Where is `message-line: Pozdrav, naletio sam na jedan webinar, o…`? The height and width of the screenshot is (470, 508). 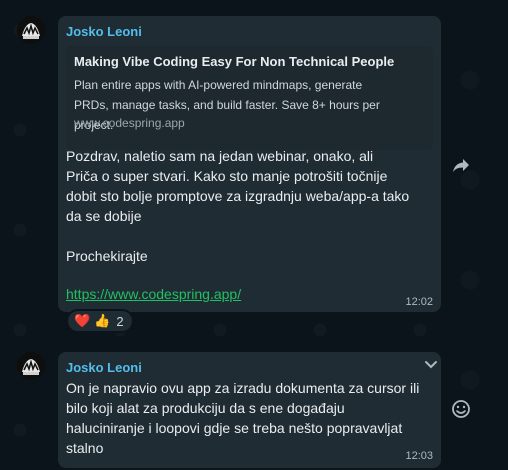
message-line: Pozdrav, naletio sam na jedan webinar, o… is located at coordinates (220, 156).